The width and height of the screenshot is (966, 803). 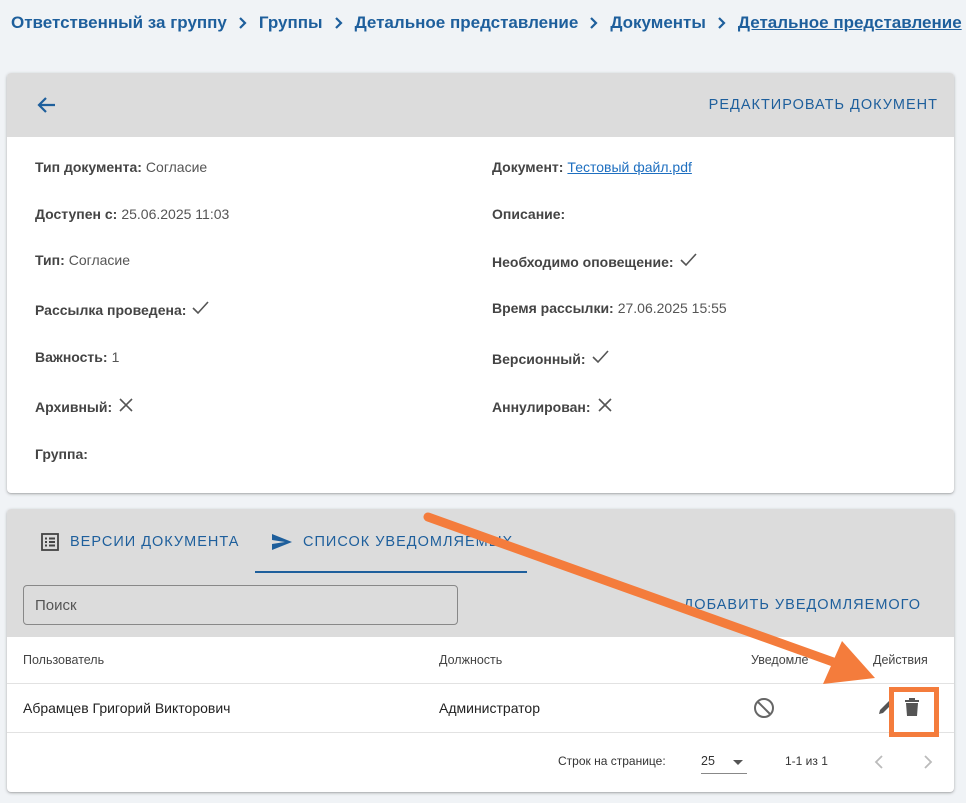 I want to click on cell-position: Администратор, so click(x=490, y=708).